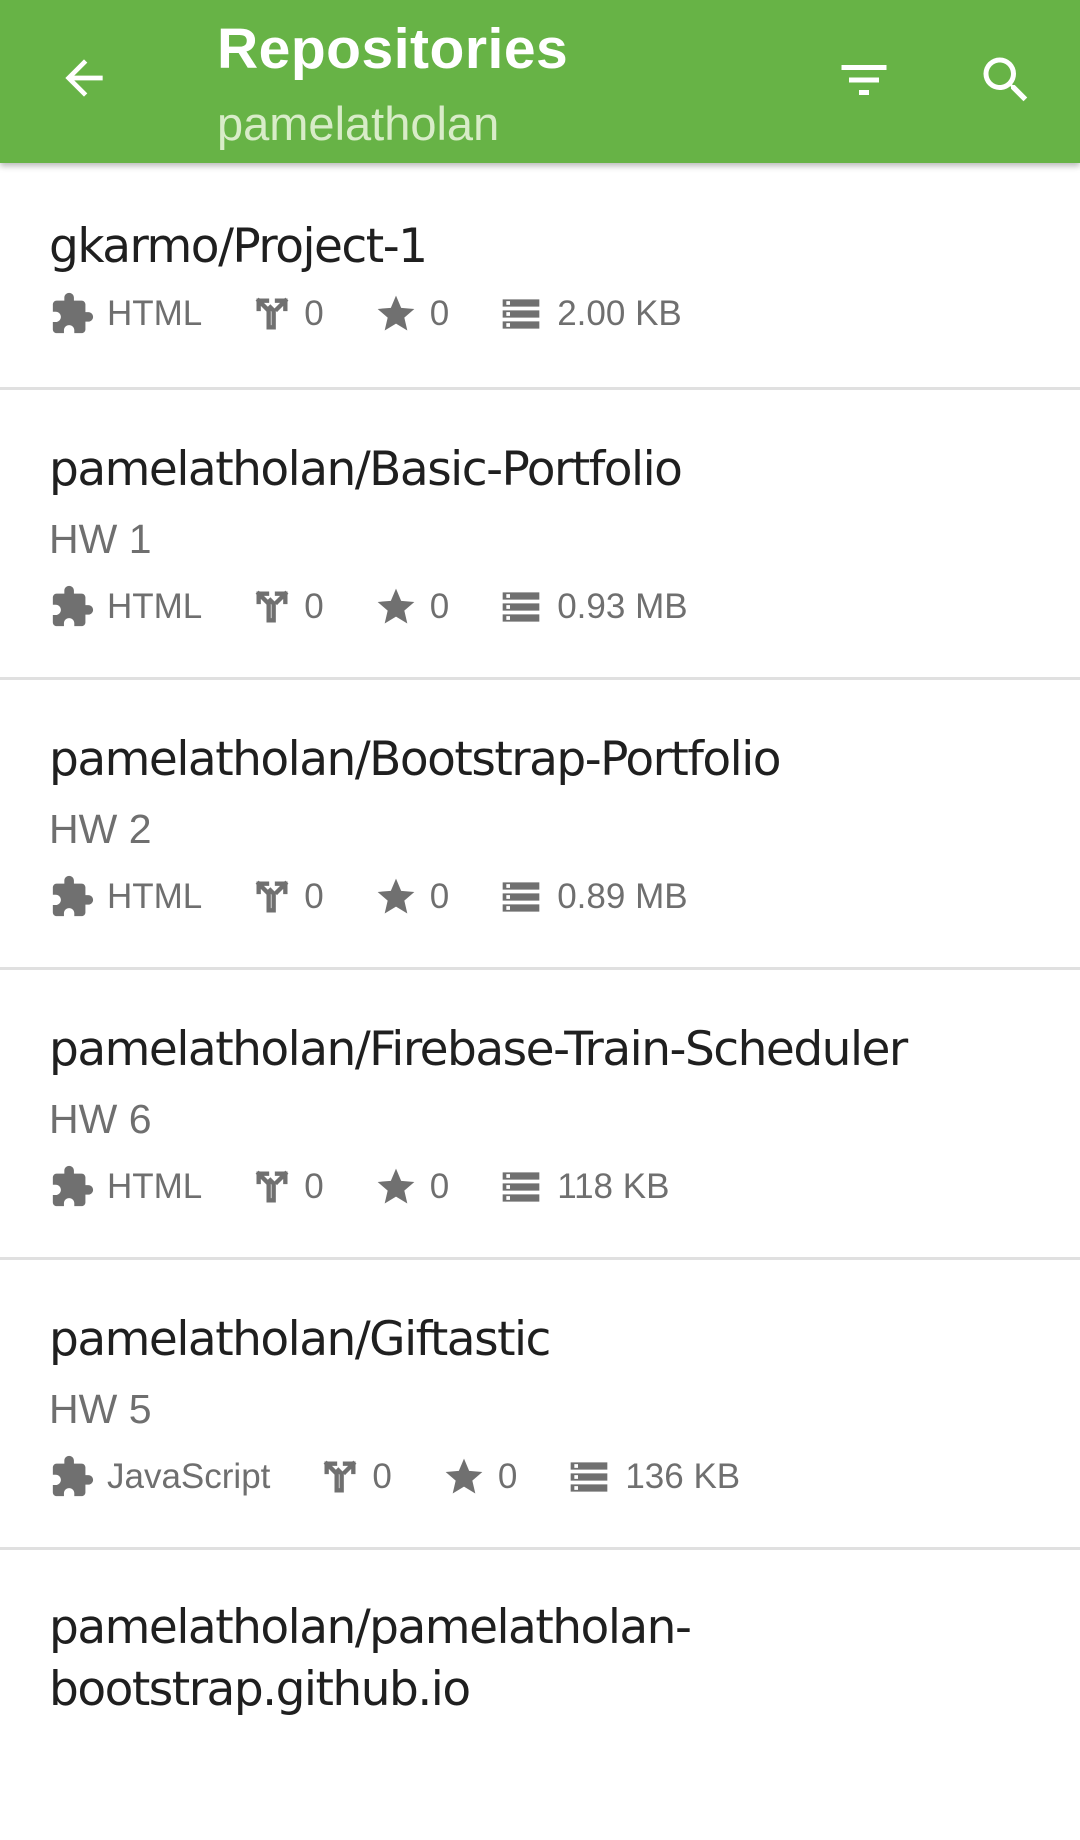 This screenshot has width=1080, height=1840. I want to click on repo-meta: HTML 0 0 0.89 MB, so click(368, 897).